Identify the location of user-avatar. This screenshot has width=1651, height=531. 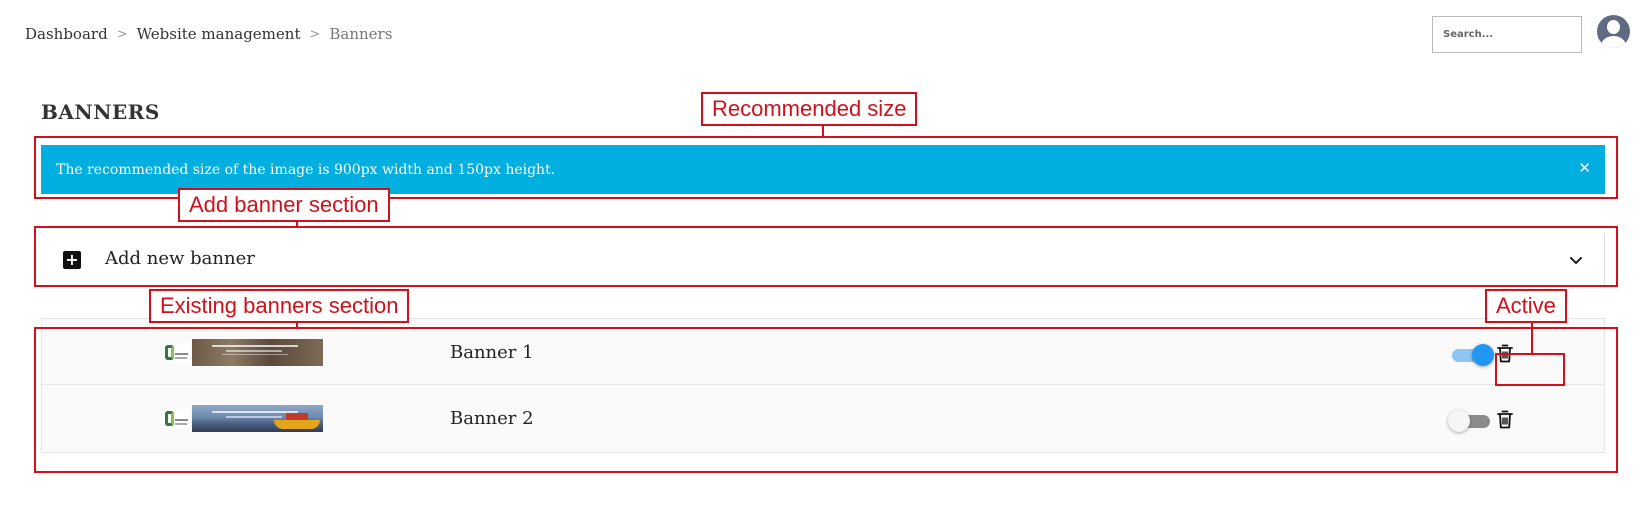
(1613, 31).